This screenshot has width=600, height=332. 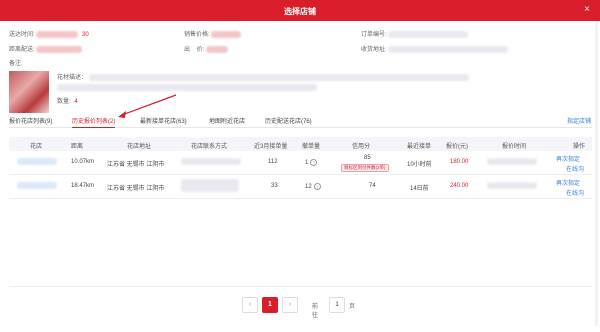 What do you see at coordinates (361, 147) in the screenshot?
I see `th-credit: 信用分` at bounding box center [361, 147].